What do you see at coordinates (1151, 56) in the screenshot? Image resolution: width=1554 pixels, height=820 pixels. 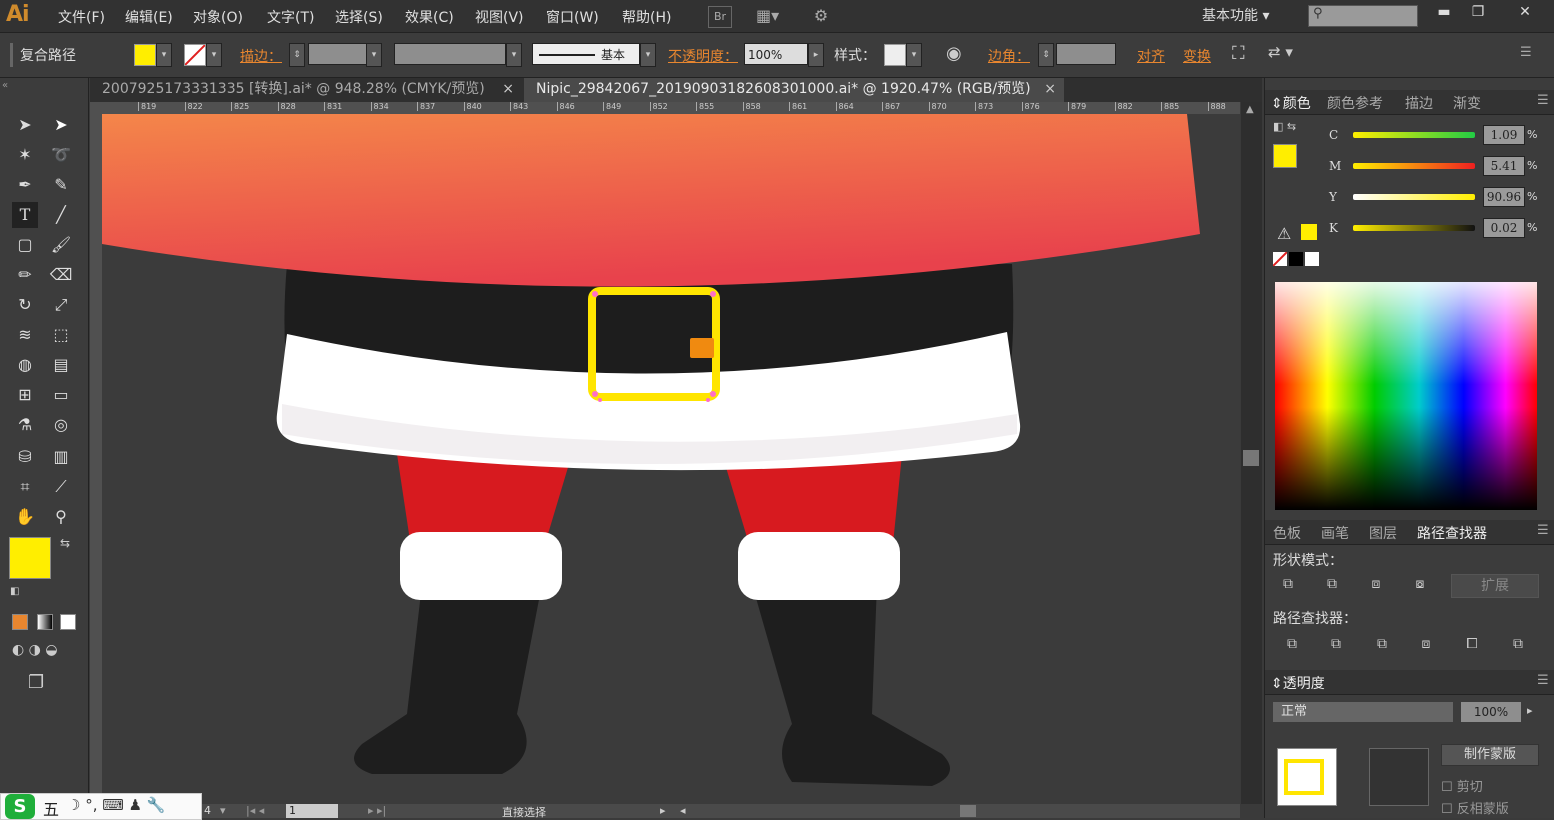 I see `align-link: 对齐` at bounding box center [1151, 56].